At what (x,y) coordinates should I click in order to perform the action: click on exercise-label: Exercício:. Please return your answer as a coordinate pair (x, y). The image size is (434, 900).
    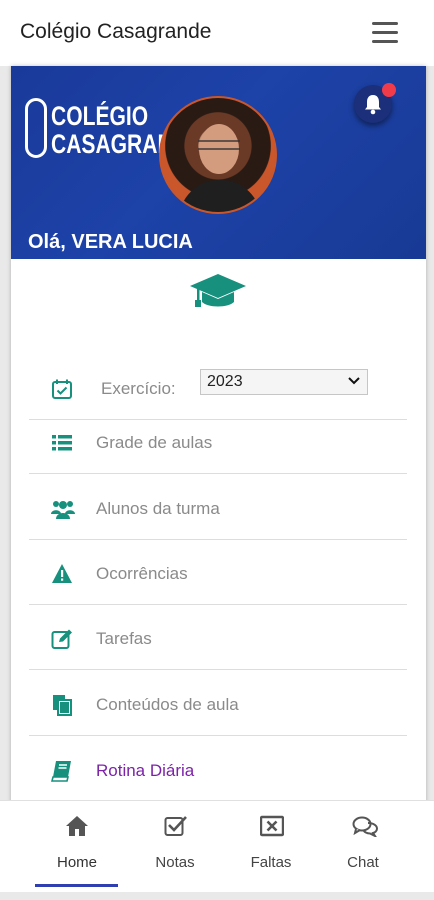
    Looking at the image, I should click on (138, 388).